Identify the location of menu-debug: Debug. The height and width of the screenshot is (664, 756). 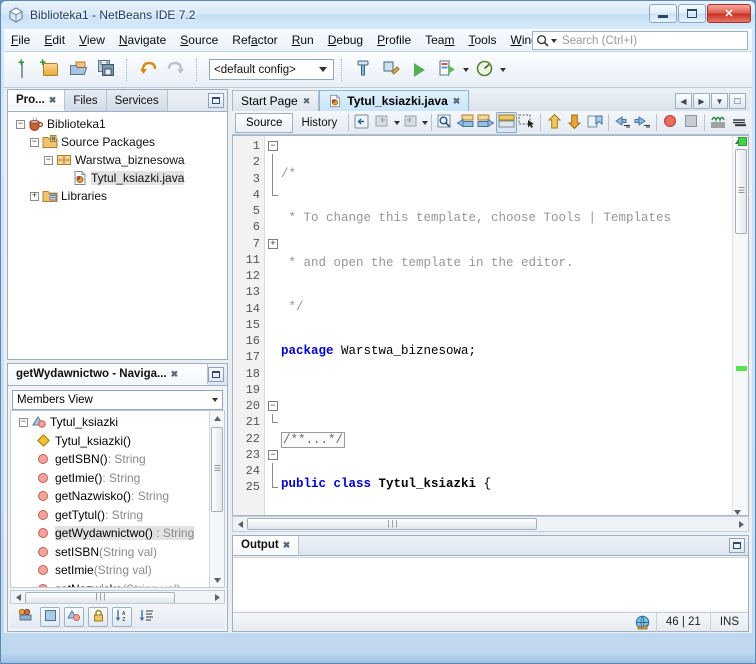
(345, 40).